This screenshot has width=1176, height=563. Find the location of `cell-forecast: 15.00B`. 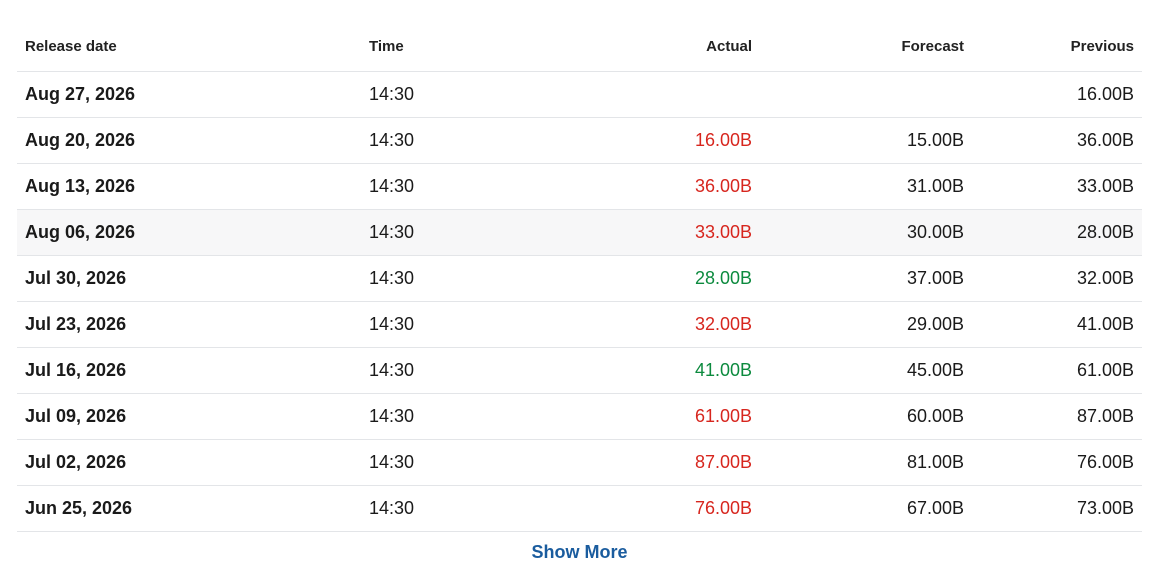

cell-forecast: 15.00B is located at coordinates (866, 140).